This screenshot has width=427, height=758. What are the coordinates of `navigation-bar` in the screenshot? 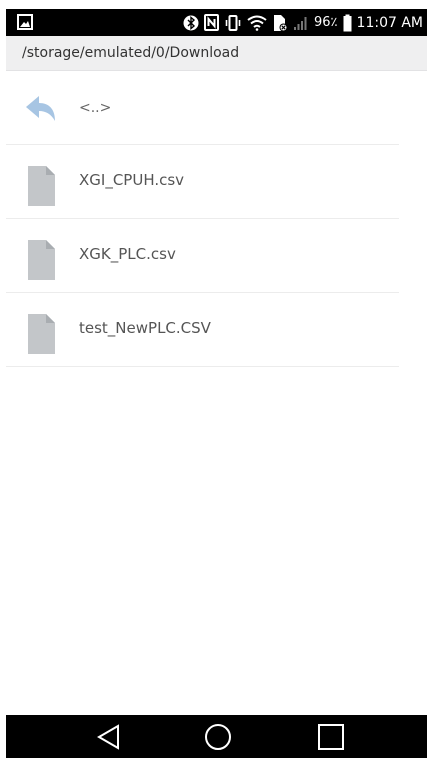 It's located at (216, 736).